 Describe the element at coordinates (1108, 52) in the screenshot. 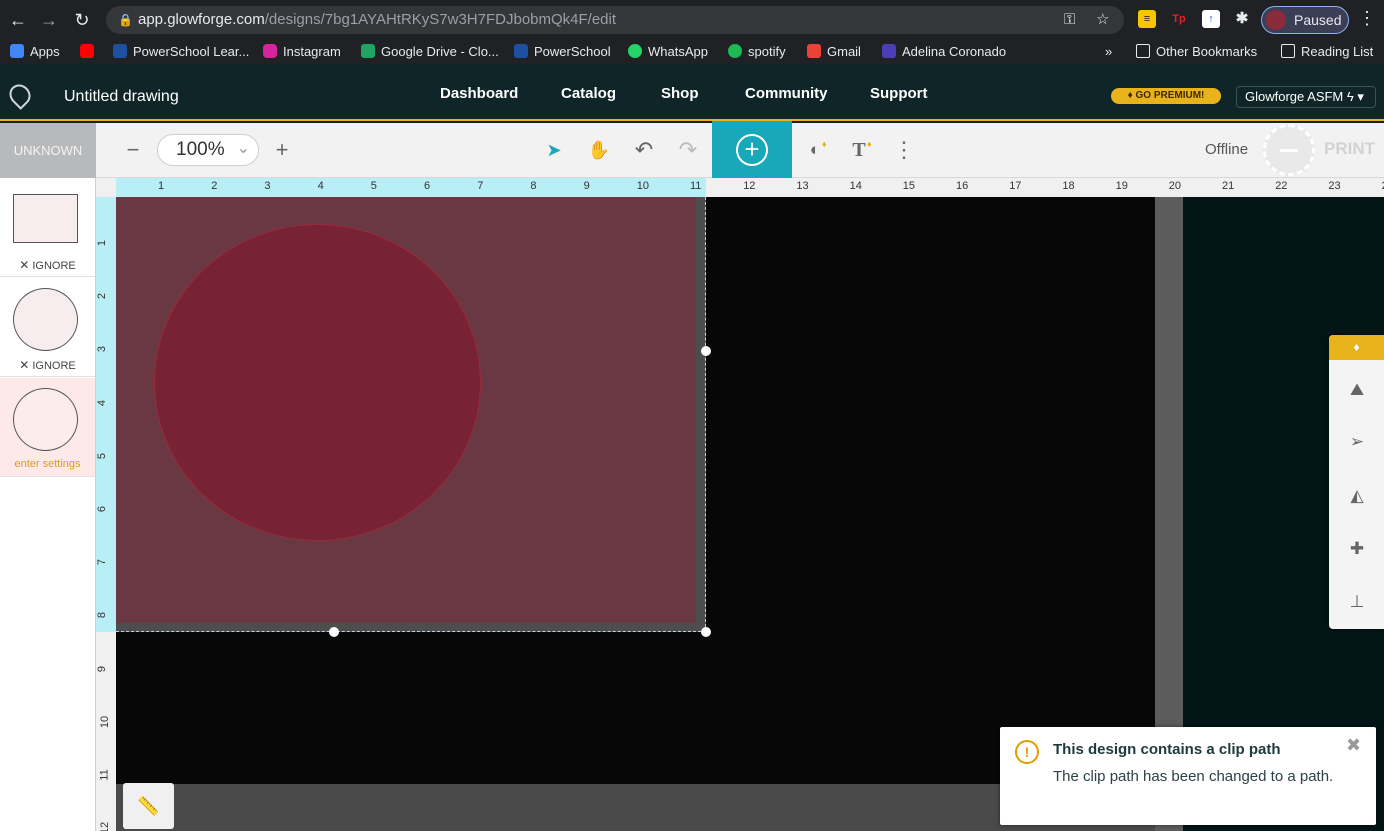

I see `bookmarks-overflow-icon: »` at that location.